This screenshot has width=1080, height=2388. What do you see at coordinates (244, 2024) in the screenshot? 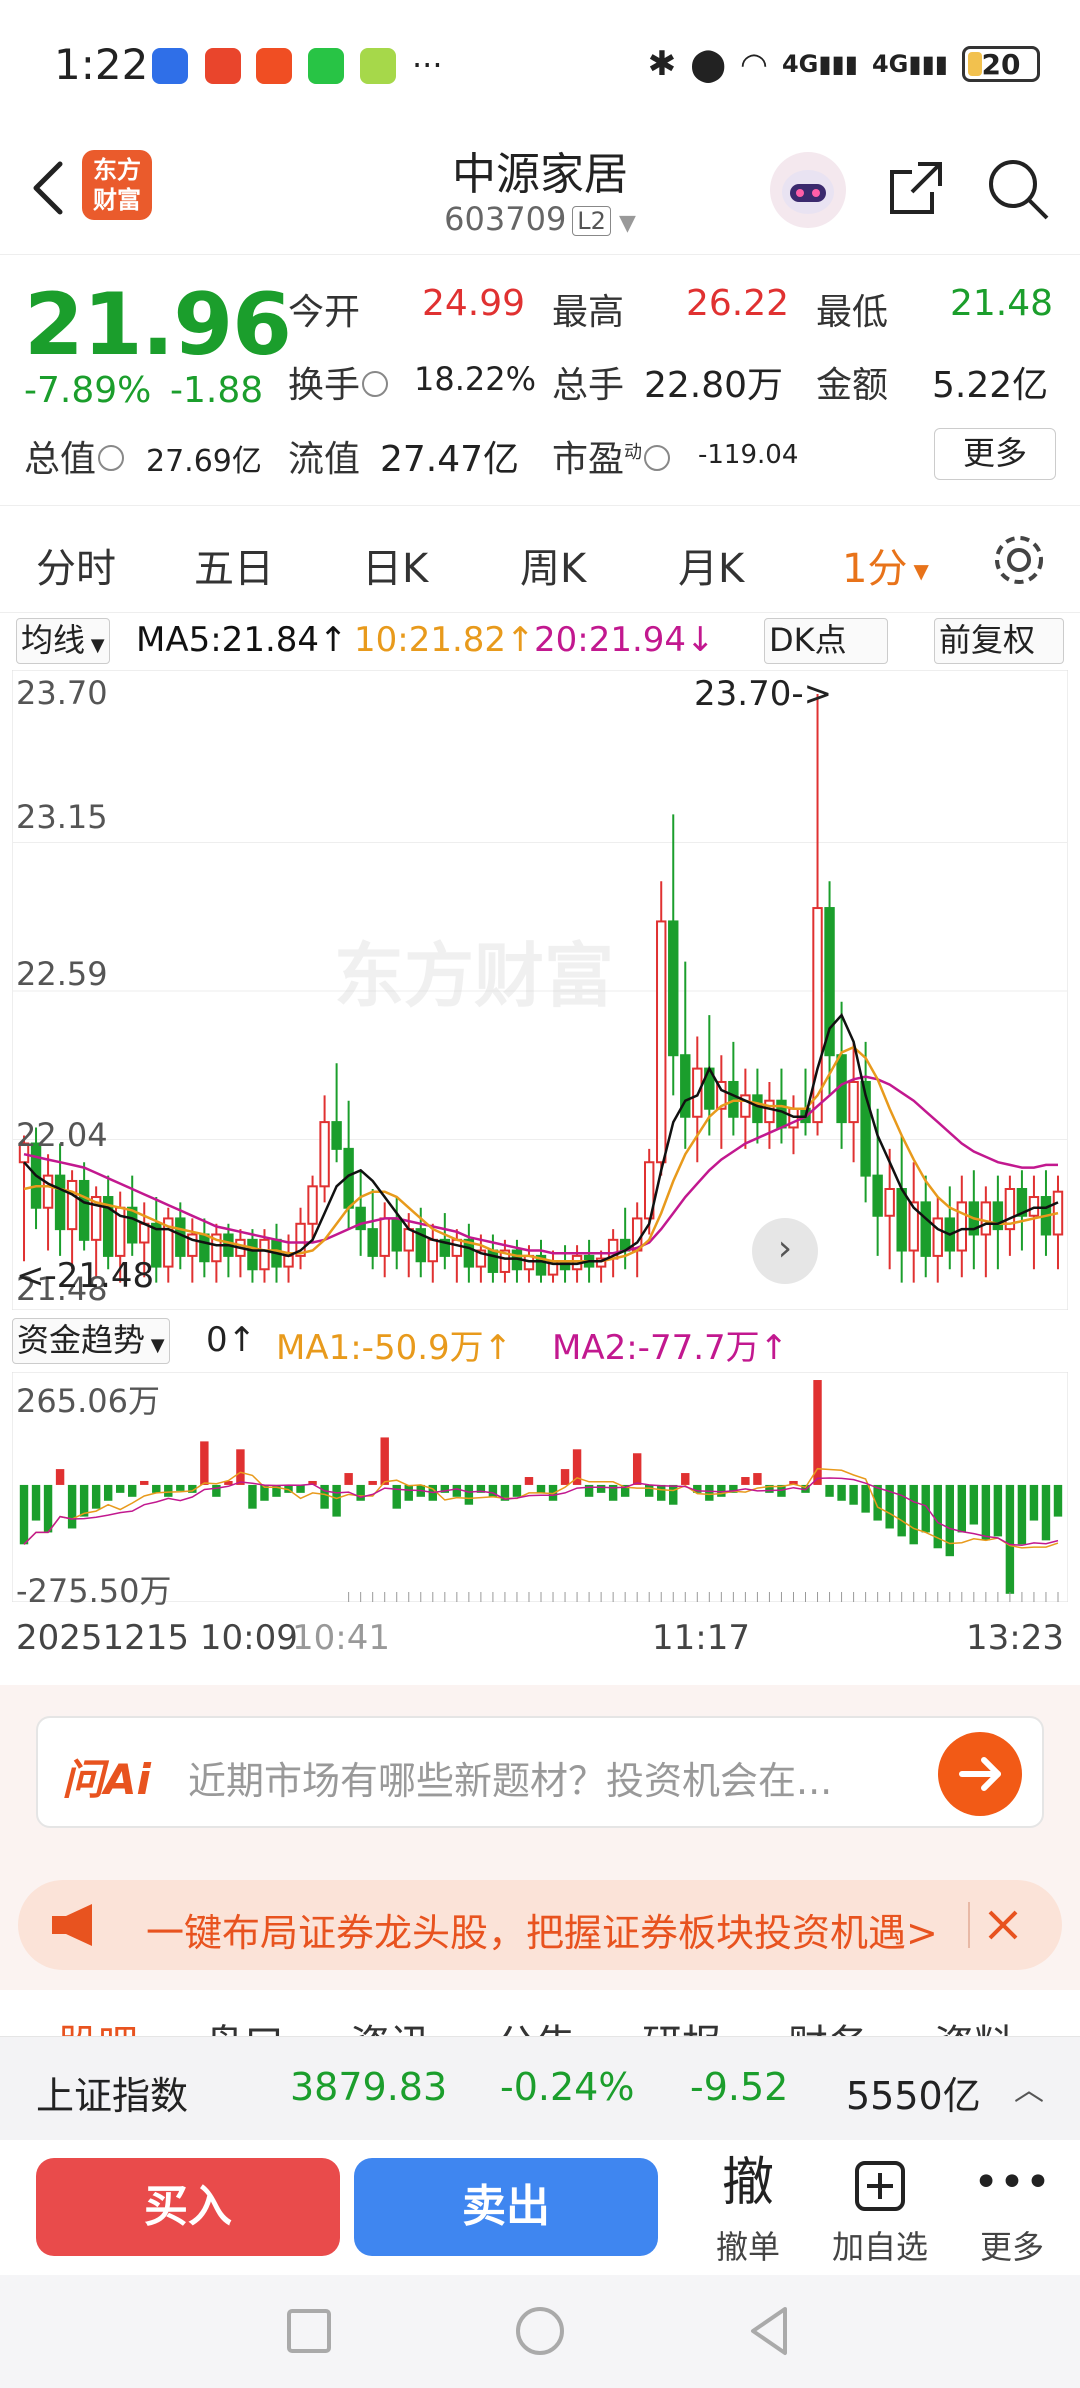
I see `tab-orderbook: 盘口` at bounding box center [244, 2024].